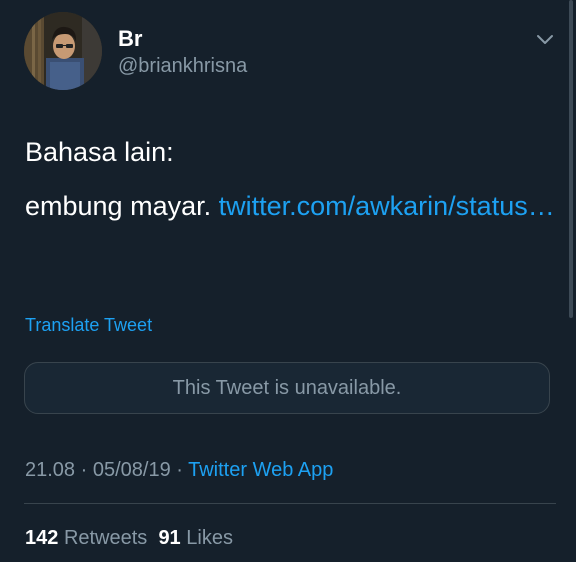 The width and height of the screenshot is (576, 562). What do you see at coordinates (571, 159) in the screenshot?
I see `scrollbar` at bounding box center [571, 159].